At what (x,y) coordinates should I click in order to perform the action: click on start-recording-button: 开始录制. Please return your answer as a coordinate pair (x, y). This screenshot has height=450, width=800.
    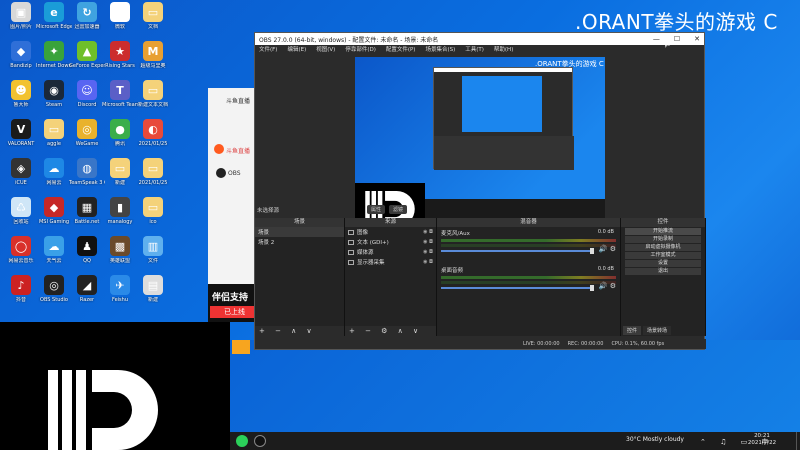
    Looking at the image, I should click on (663, 239).